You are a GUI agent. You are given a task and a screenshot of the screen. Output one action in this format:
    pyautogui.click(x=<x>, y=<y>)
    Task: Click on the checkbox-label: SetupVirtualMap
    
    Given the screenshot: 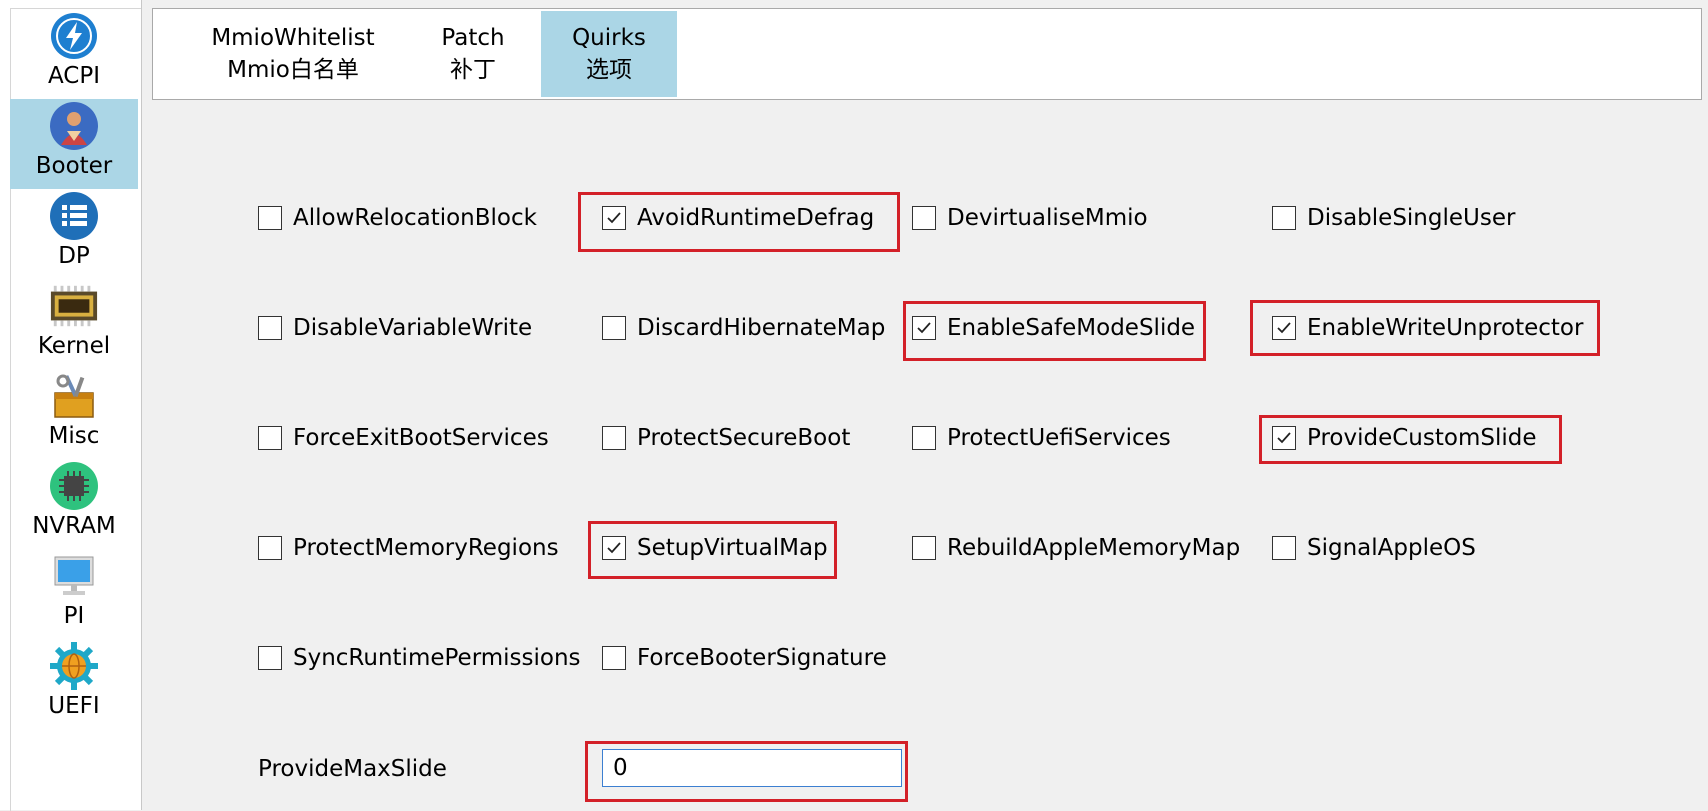 What is the action you would take?
    pyautogui.click(x=732, y=548)
    